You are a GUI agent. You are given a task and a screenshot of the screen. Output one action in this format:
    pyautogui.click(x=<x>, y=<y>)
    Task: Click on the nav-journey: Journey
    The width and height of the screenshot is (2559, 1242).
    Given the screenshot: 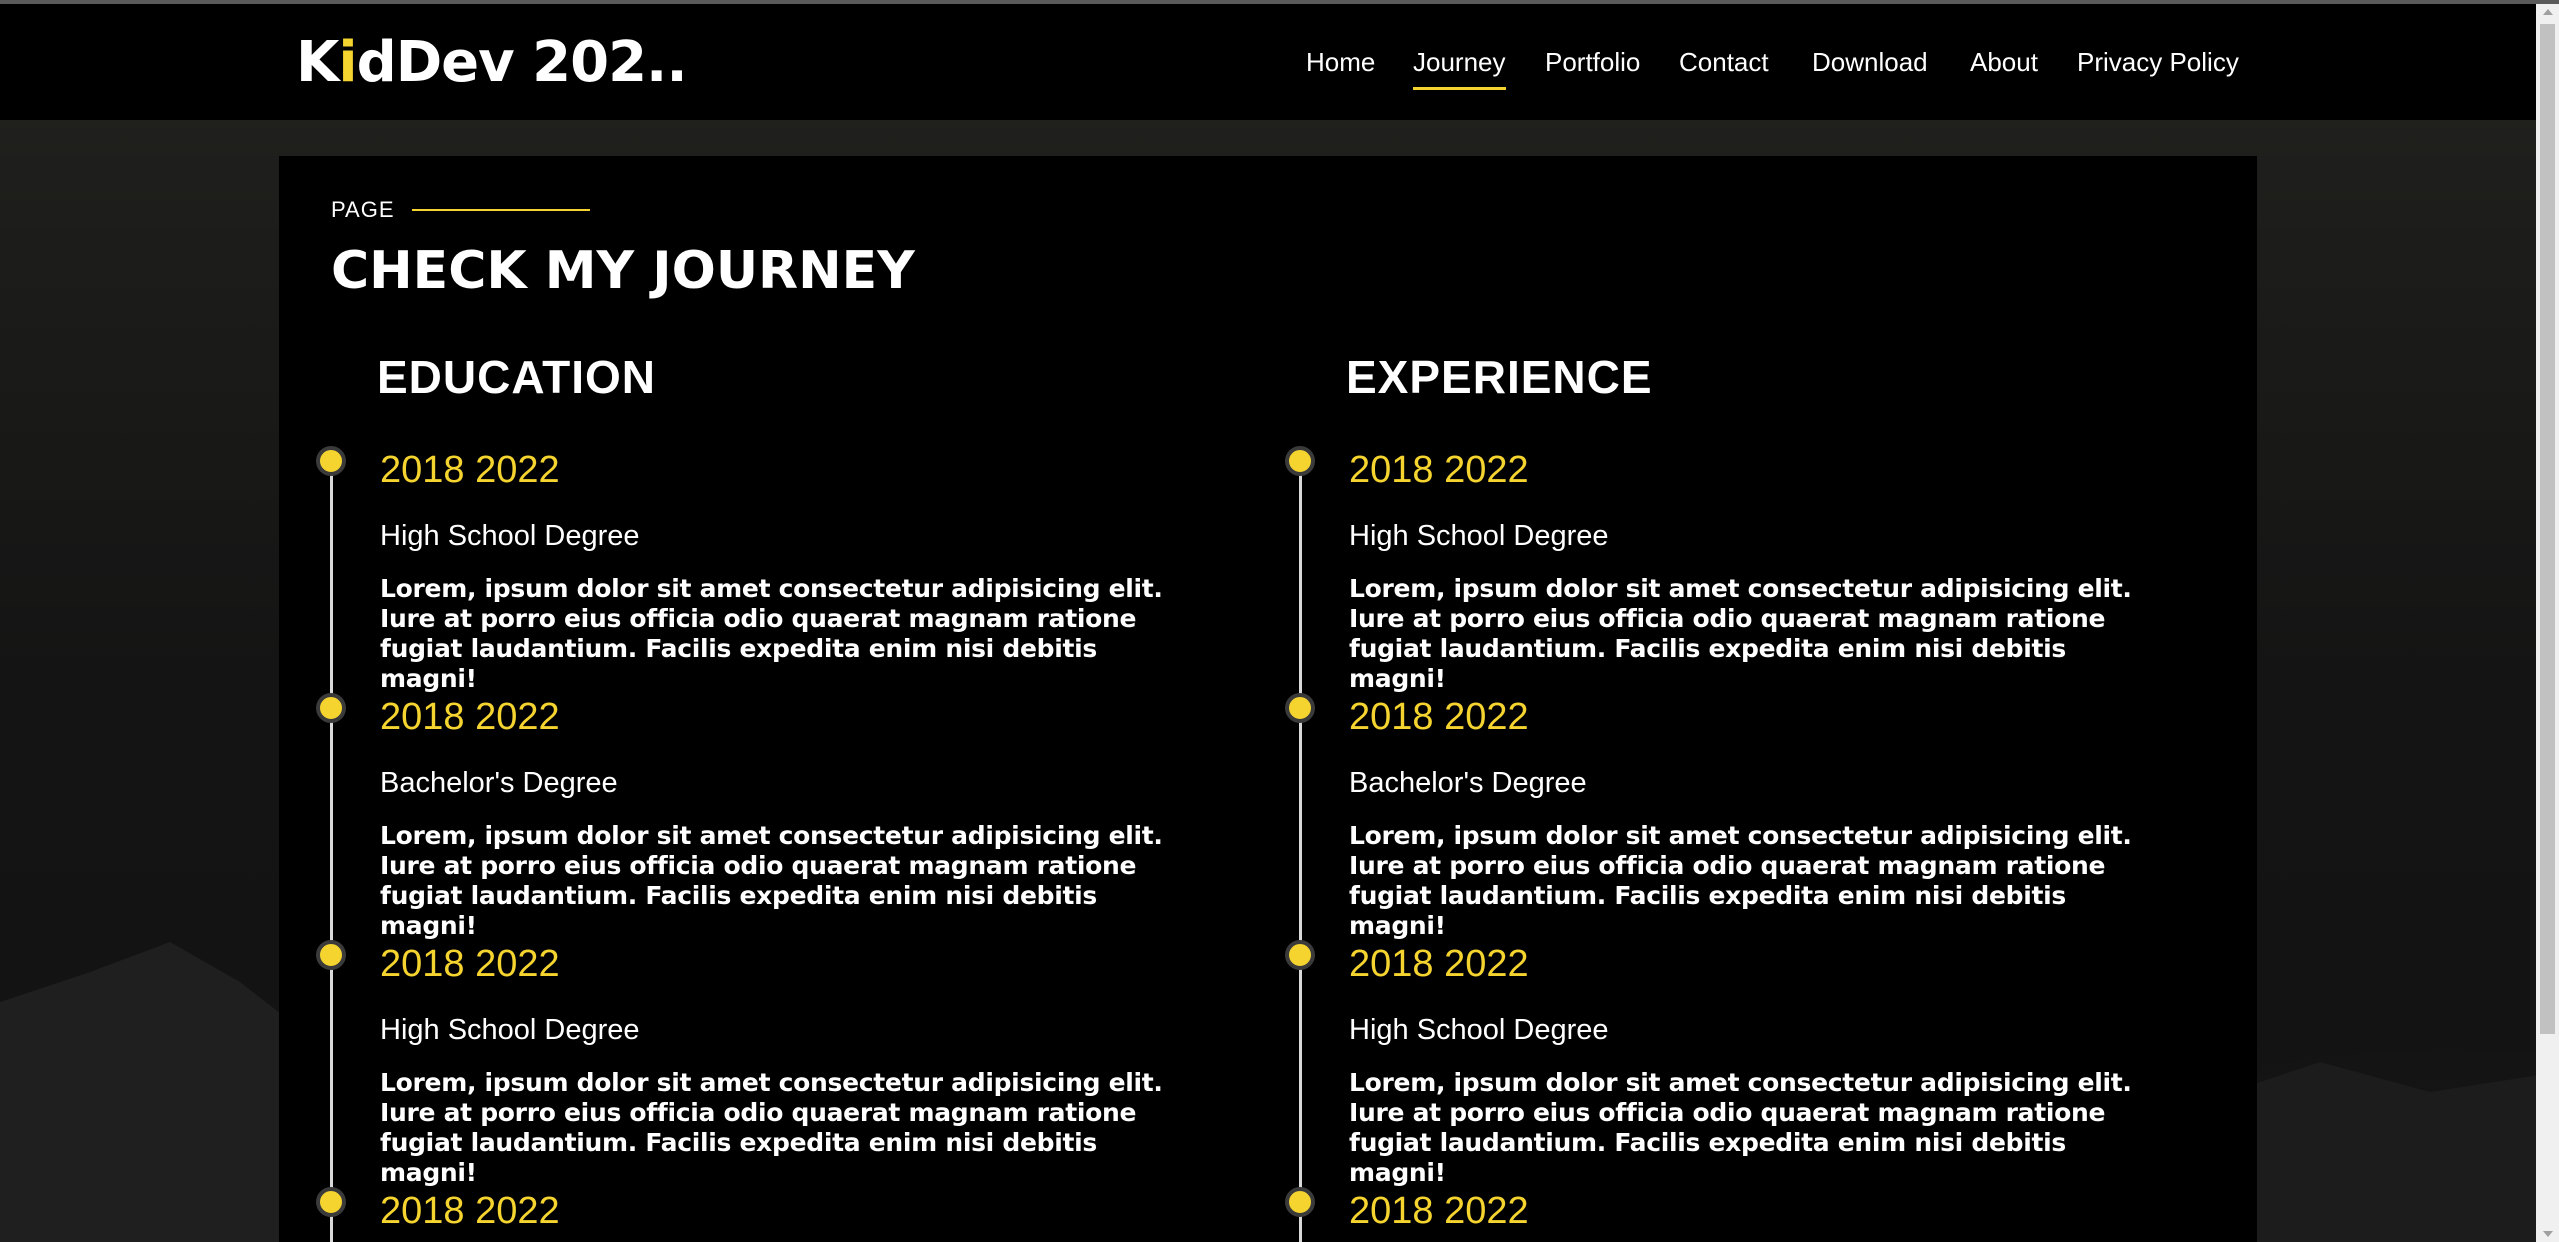 What is the action you would take?
    pyautogui.click(x=1459, y=67)
    